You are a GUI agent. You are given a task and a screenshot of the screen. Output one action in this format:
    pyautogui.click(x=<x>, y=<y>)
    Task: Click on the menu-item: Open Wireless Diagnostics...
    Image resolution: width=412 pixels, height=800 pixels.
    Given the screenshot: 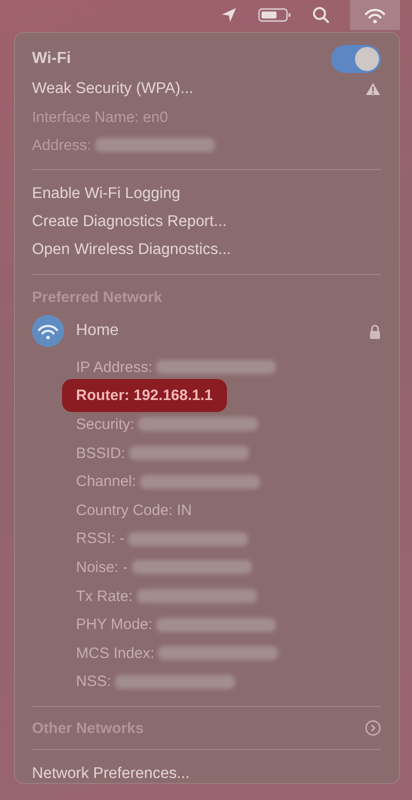 What is the action you would take?
    pyautogui.click(x=206, y=250)
    